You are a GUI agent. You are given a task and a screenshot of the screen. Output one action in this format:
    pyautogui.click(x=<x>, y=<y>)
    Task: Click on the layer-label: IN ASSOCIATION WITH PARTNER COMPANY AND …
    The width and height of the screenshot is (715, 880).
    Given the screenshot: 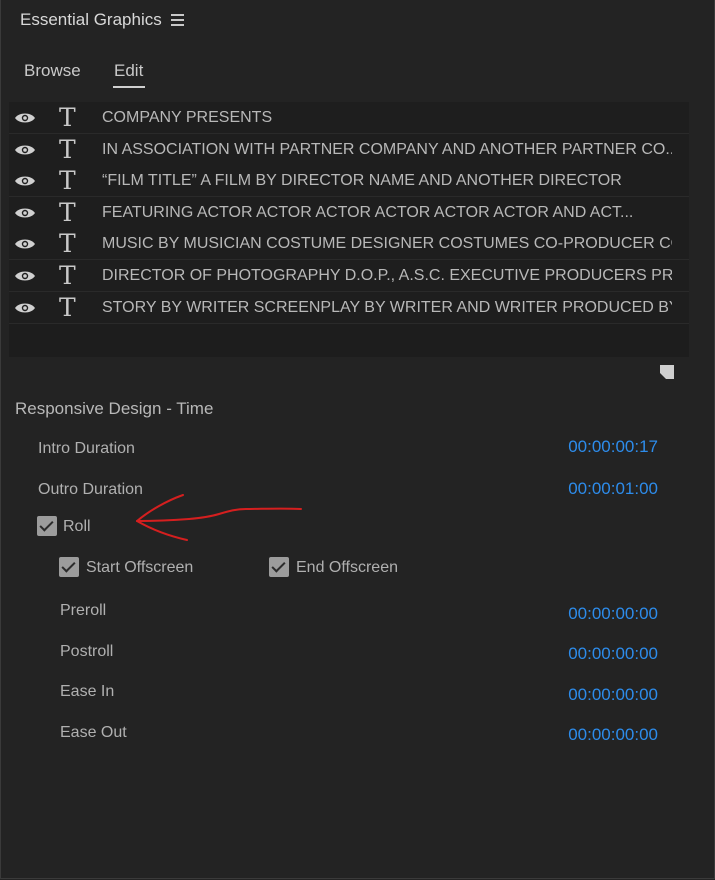 What is the action you would take?
    pyautogui.click(x=387, y=149)
    